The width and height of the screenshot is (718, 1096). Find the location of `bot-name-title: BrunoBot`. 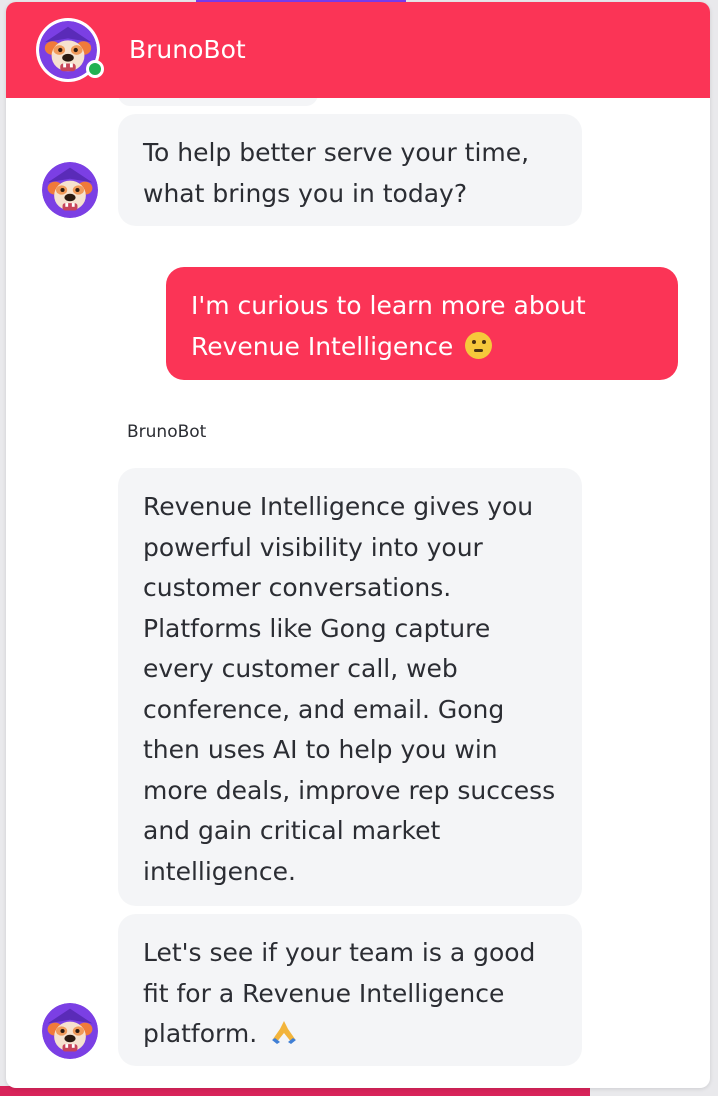

bot-name-title: BrunoBot is located at coordinates (187, 49).